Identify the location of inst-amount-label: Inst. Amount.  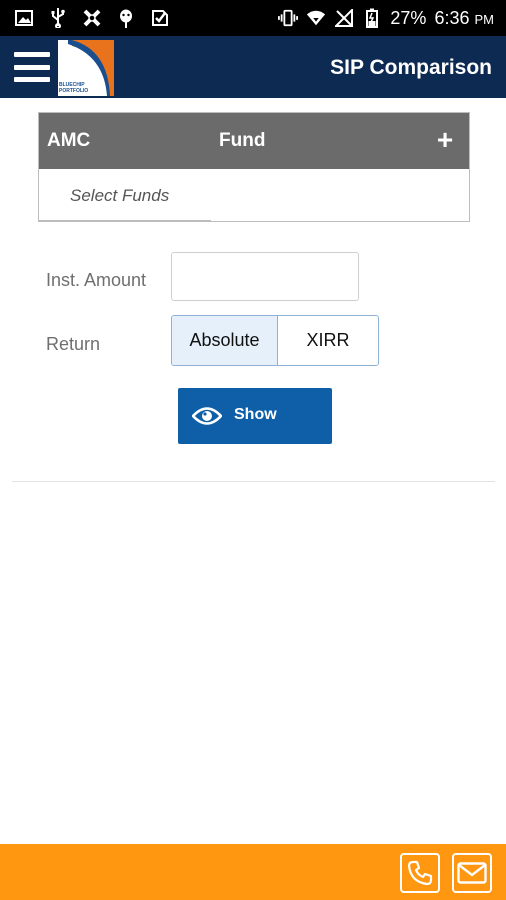
(96, 280).